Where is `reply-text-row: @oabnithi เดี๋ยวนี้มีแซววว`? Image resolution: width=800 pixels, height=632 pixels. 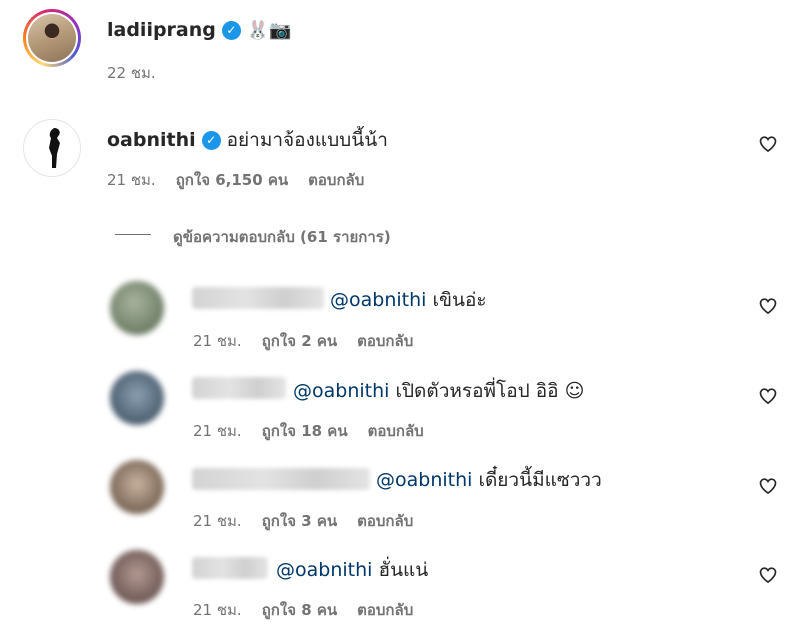 reply-text-row: @oabnithi เดี๋ยวนี้มีแซววว is located at coordinates (489, 480).